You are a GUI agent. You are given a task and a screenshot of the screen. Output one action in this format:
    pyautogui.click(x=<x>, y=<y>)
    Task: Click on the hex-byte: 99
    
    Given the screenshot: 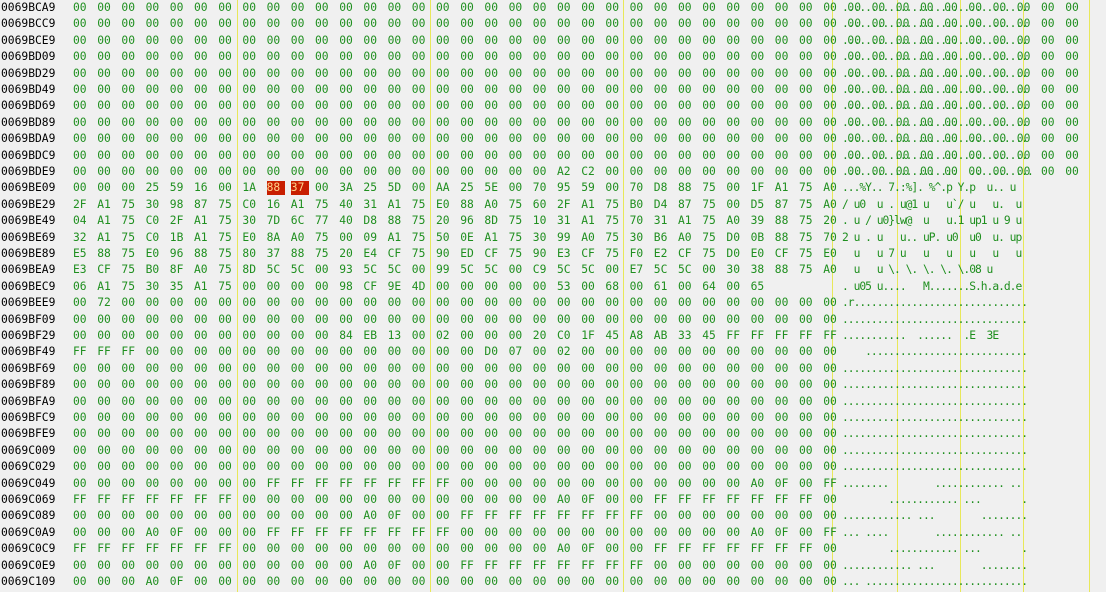 What is the action you would take?
    pyautogui.click(x=566, y=238)
    